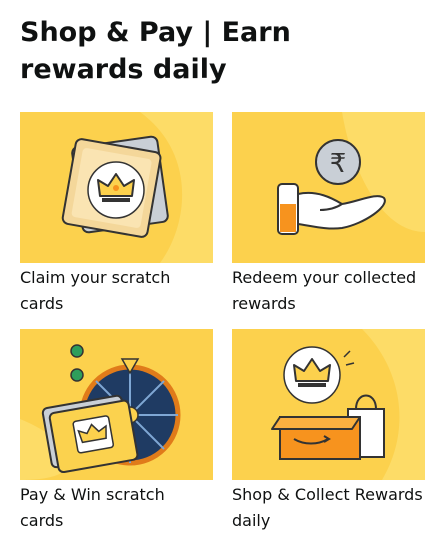 The image size is (439, 544). I want to click on hand-rupee-coin-icon: ₹, so click(328, 187).